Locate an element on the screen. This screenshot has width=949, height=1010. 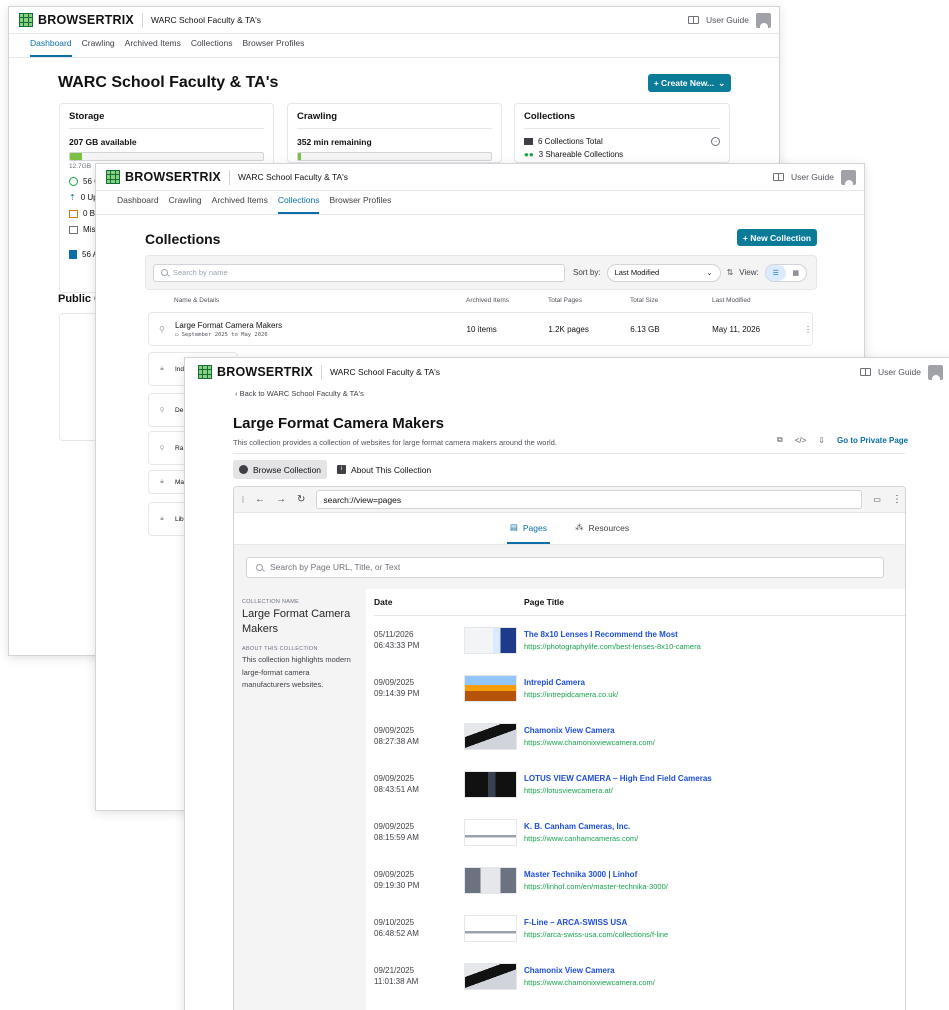
sidebar-toggle-icon is located at coordinates (243, 499).